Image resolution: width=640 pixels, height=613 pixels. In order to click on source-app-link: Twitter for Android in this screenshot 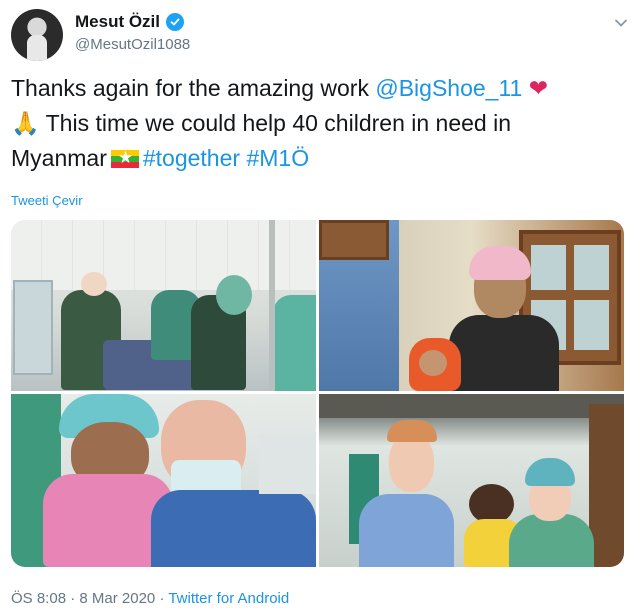, I will do `click(228, 598)`.